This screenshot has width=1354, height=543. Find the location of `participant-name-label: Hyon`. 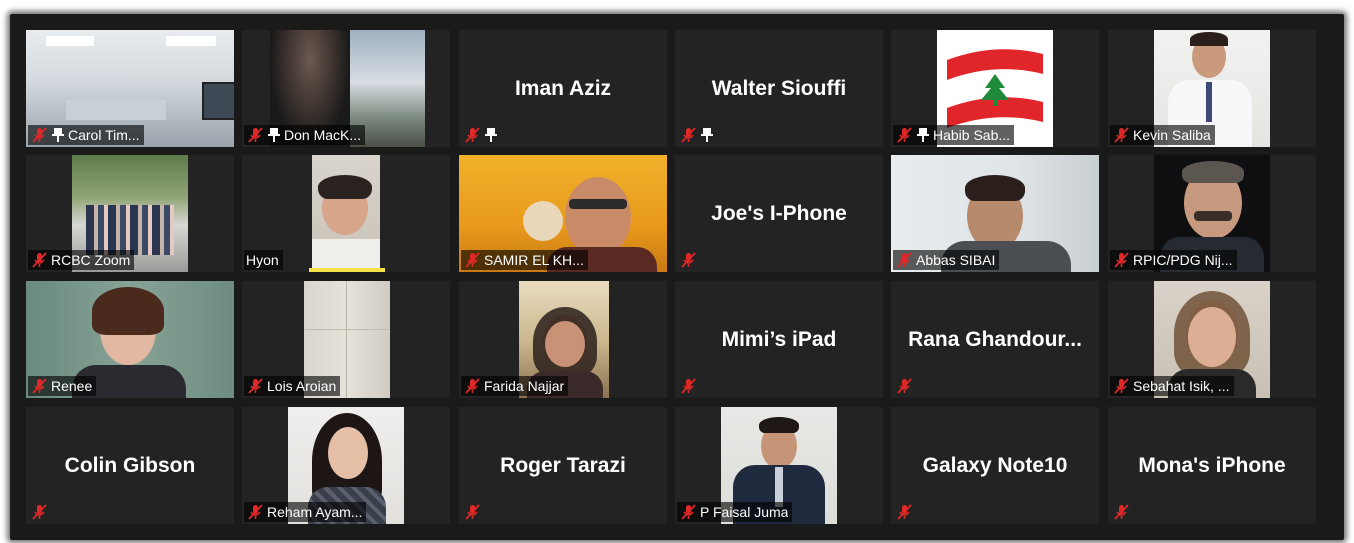

participant-name-label: Hyon is located at coordinates (263, 260).